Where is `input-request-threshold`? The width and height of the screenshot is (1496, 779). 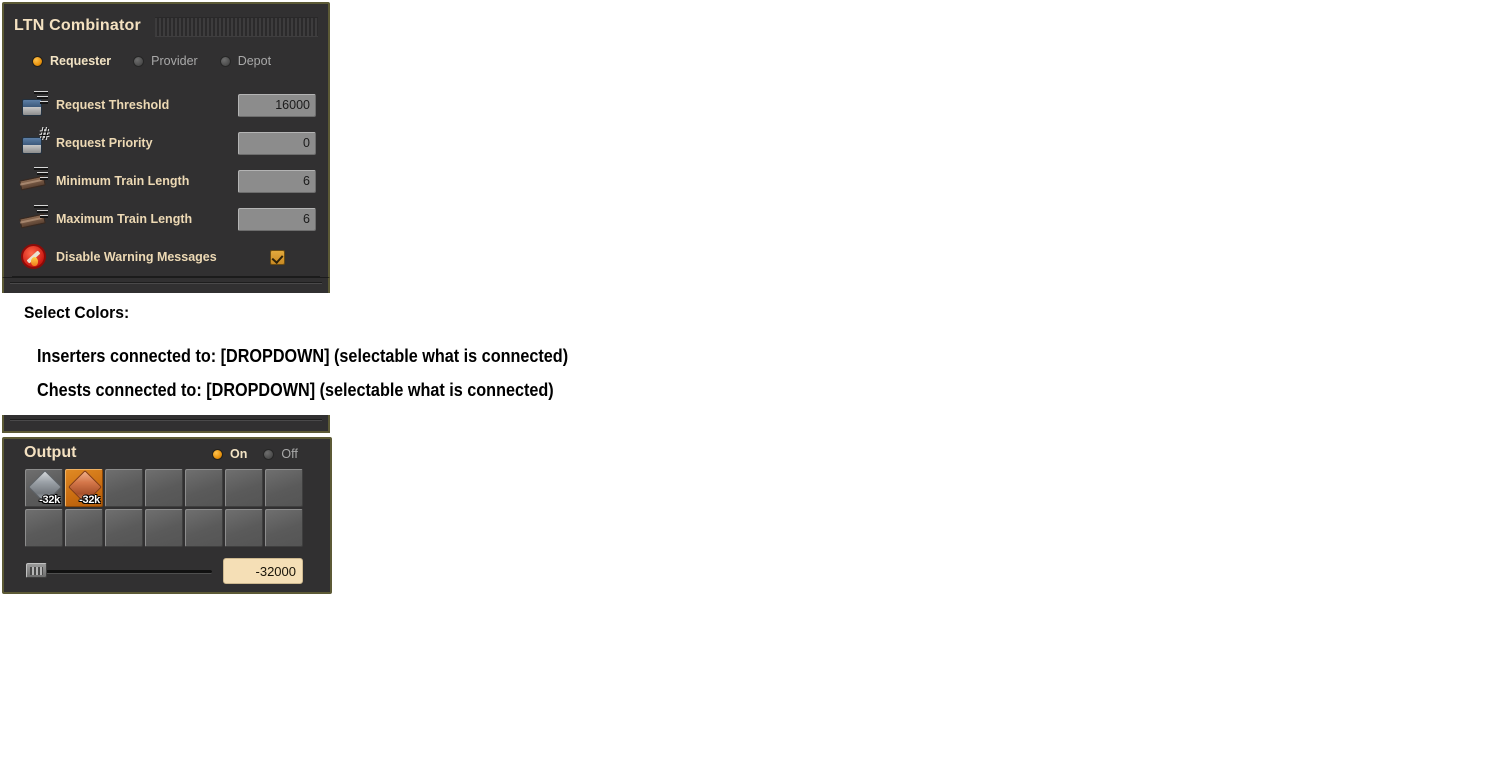
input-request-threshold is located at coordinates (277, 105).